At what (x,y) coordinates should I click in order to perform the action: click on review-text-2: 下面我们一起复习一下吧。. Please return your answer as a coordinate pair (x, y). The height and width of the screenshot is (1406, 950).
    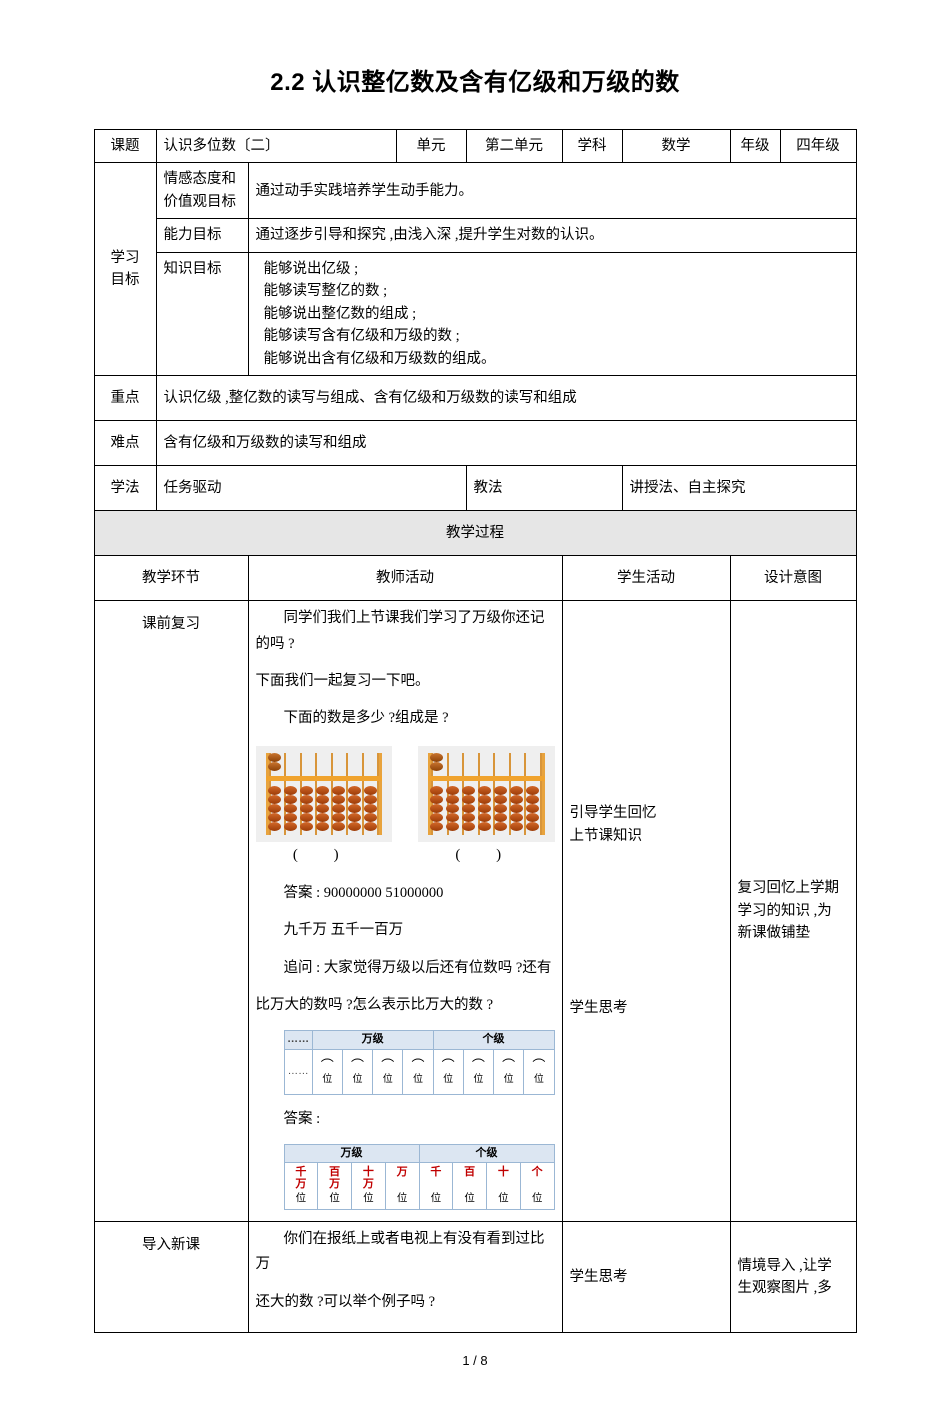
    Looking at the image, I should click on (342, 680).